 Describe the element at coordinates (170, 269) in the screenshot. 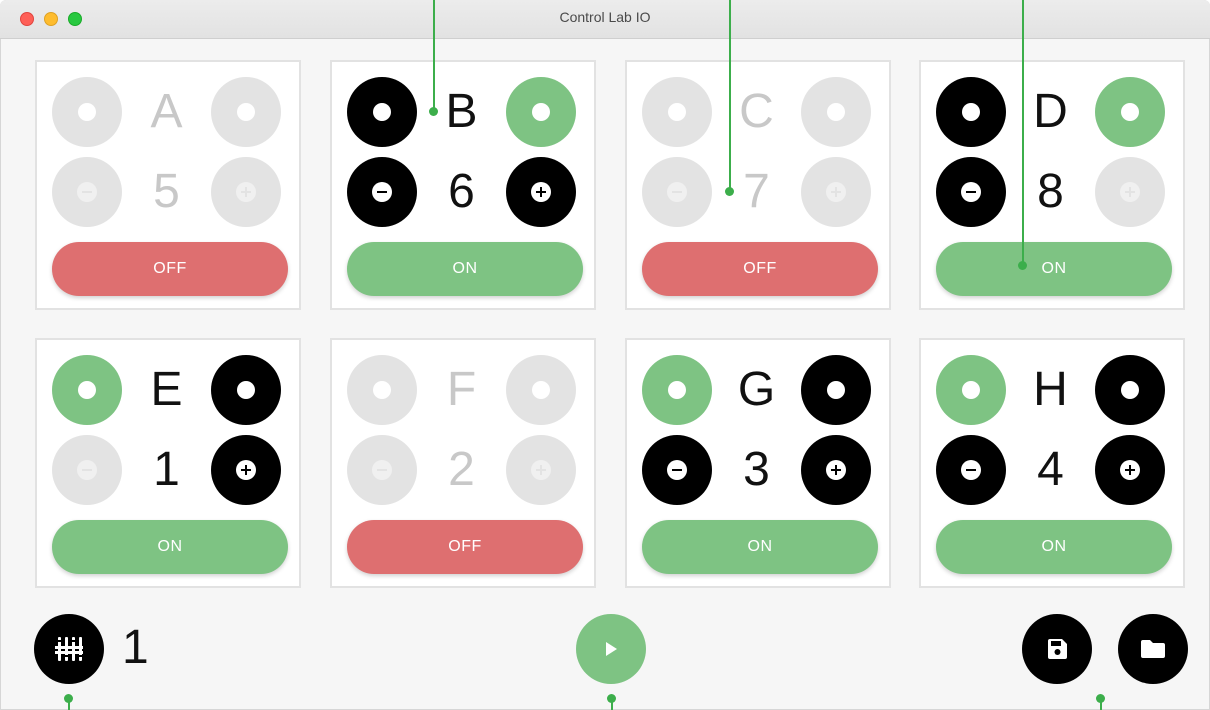

I see `channel-a-toggle-button: OFF` at that location.